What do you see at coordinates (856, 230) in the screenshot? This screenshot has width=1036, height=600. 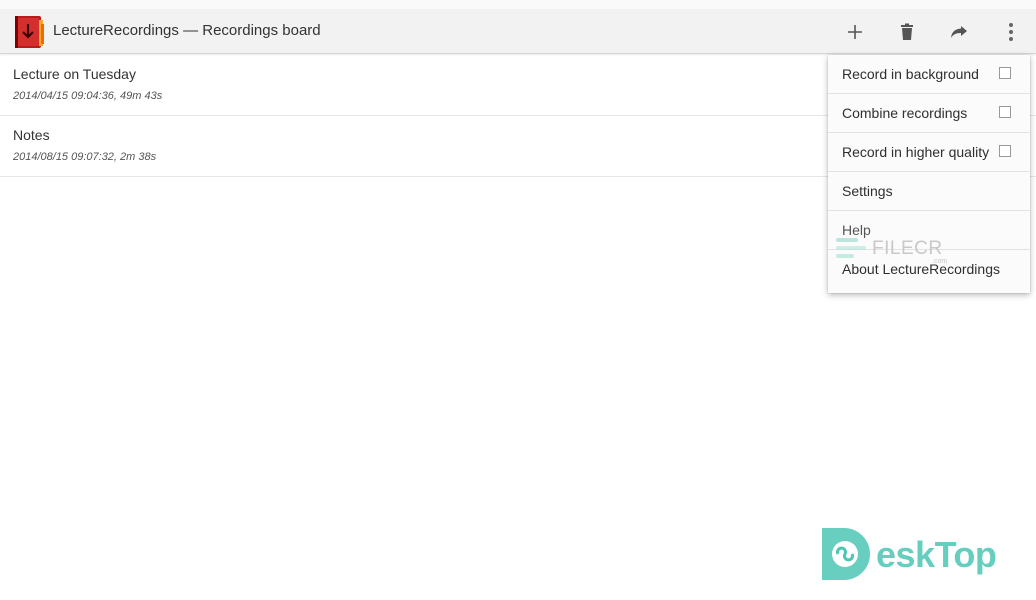 I see `menu-item-label: Help` at bounding box center [856, 230].